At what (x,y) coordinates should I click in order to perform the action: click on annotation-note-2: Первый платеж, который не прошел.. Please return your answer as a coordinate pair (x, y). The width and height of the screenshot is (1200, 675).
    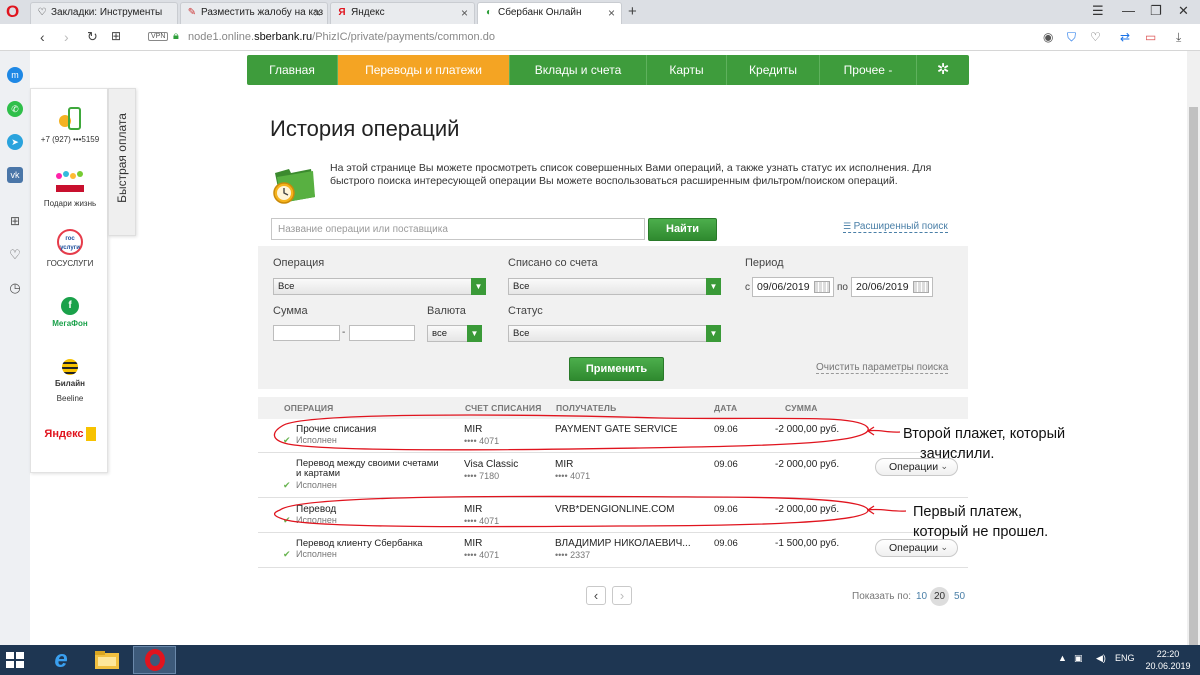
    Looking at the image, I should click on (980, 522).